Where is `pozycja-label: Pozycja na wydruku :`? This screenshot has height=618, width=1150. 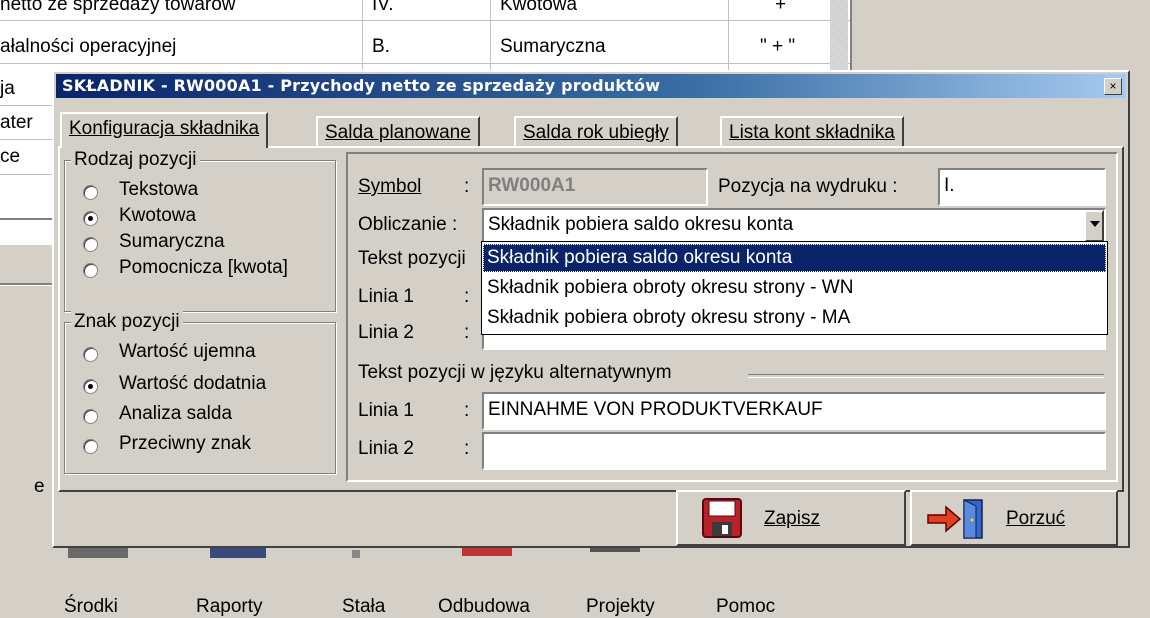
pozycja-label: Pozycja na wydruku : is located at coordinates (808, 186).